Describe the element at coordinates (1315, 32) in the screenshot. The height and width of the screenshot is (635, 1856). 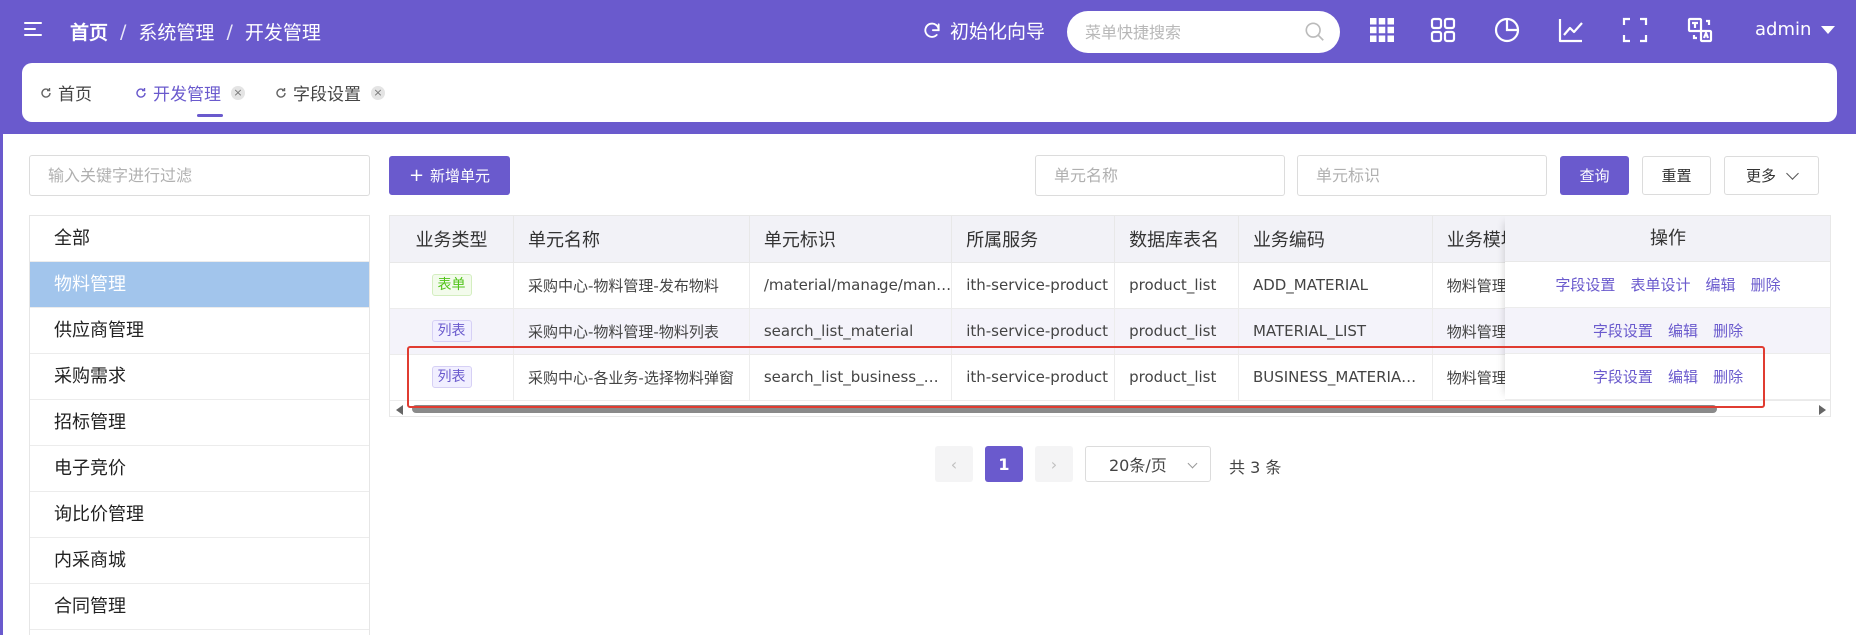
I see `search-icon` at that location.